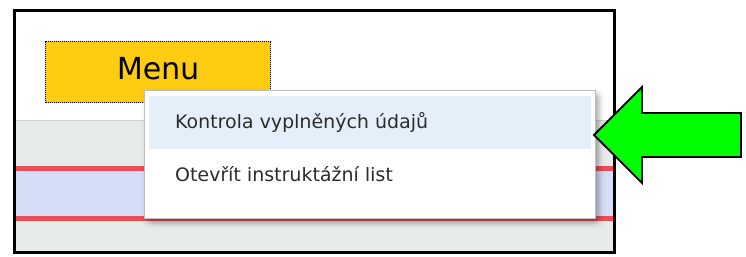  Describe the element at coordinates (370, 175) in the screenshot. I see `menu-item-open-instructions: Otevřít instruktážní list` at that location.